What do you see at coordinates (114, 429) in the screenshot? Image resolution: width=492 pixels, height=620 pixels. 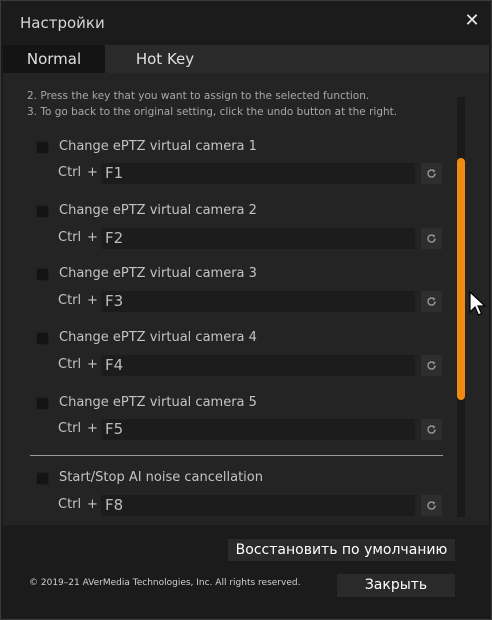 I see `key-value: F5` at bounding box center [114, 429].